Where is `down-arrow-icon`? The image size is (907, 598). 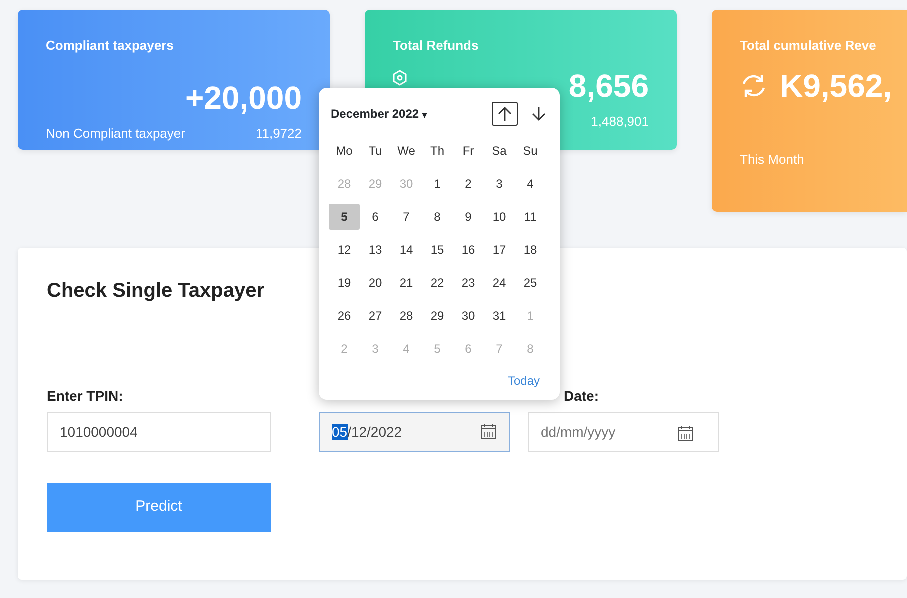
down-arrow-icon is located at coordinates (539, 114).